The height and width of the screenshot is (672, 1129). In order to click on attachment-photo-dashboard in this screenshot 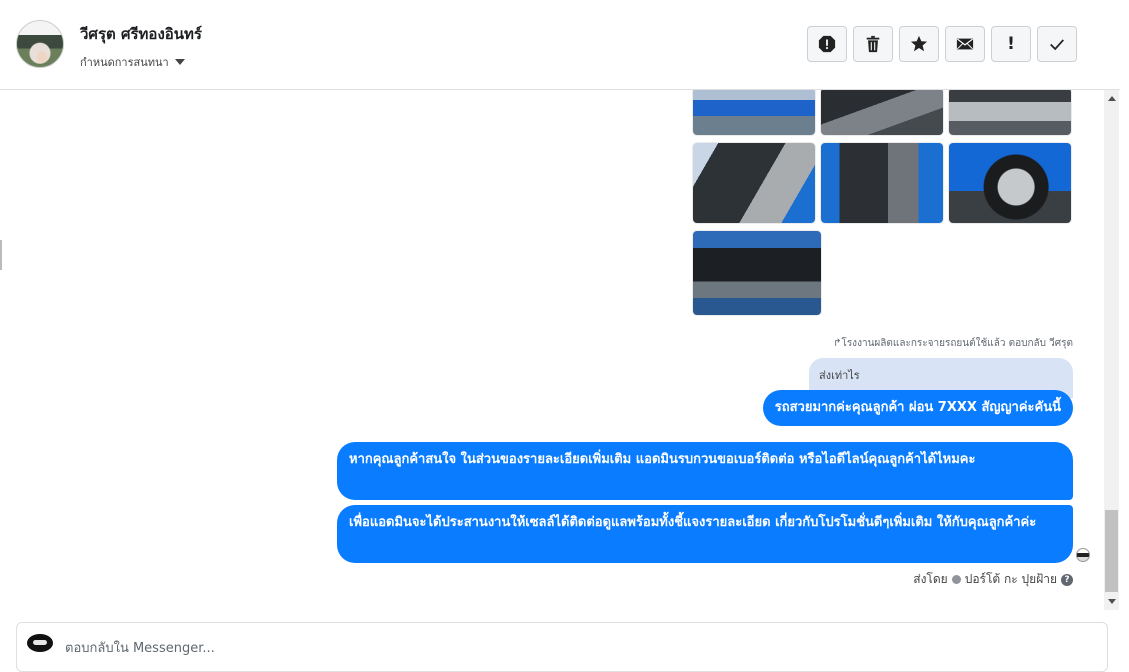, I will do `click(882, 112)`.